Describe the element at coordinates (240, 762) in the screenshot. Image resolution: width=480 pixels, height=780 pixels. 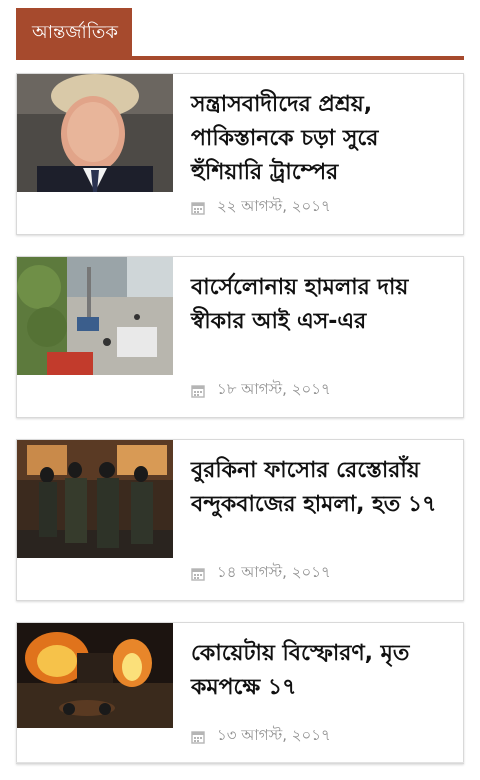
I see `list-bottom-divider` at that location.